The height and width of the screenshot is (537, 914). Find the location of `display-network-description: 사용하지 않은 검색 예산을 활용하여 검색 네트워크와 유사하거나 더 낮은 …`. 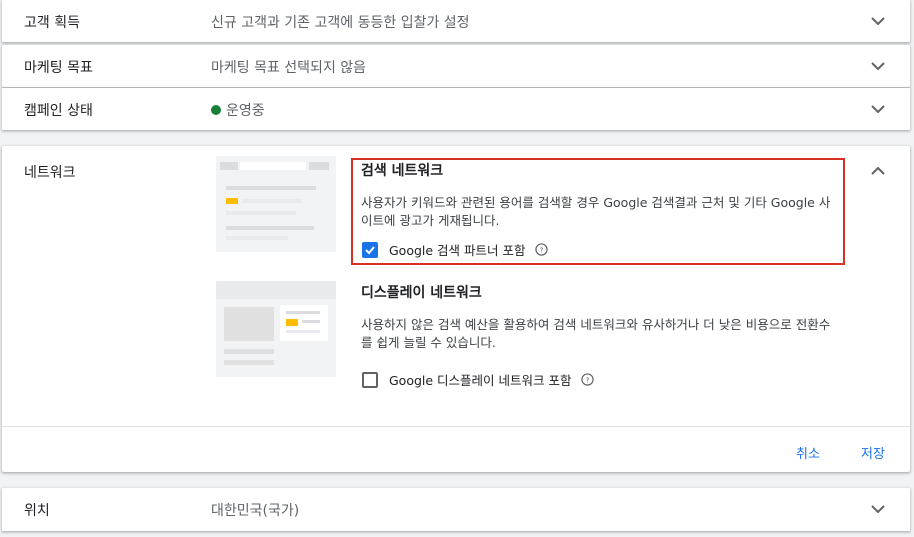

display-network-description: 사용하지 않은 검색 예산을 활용하여 검색 네트워크와 유사하거나 더 낮은 … is located at coordinates (596, 333).